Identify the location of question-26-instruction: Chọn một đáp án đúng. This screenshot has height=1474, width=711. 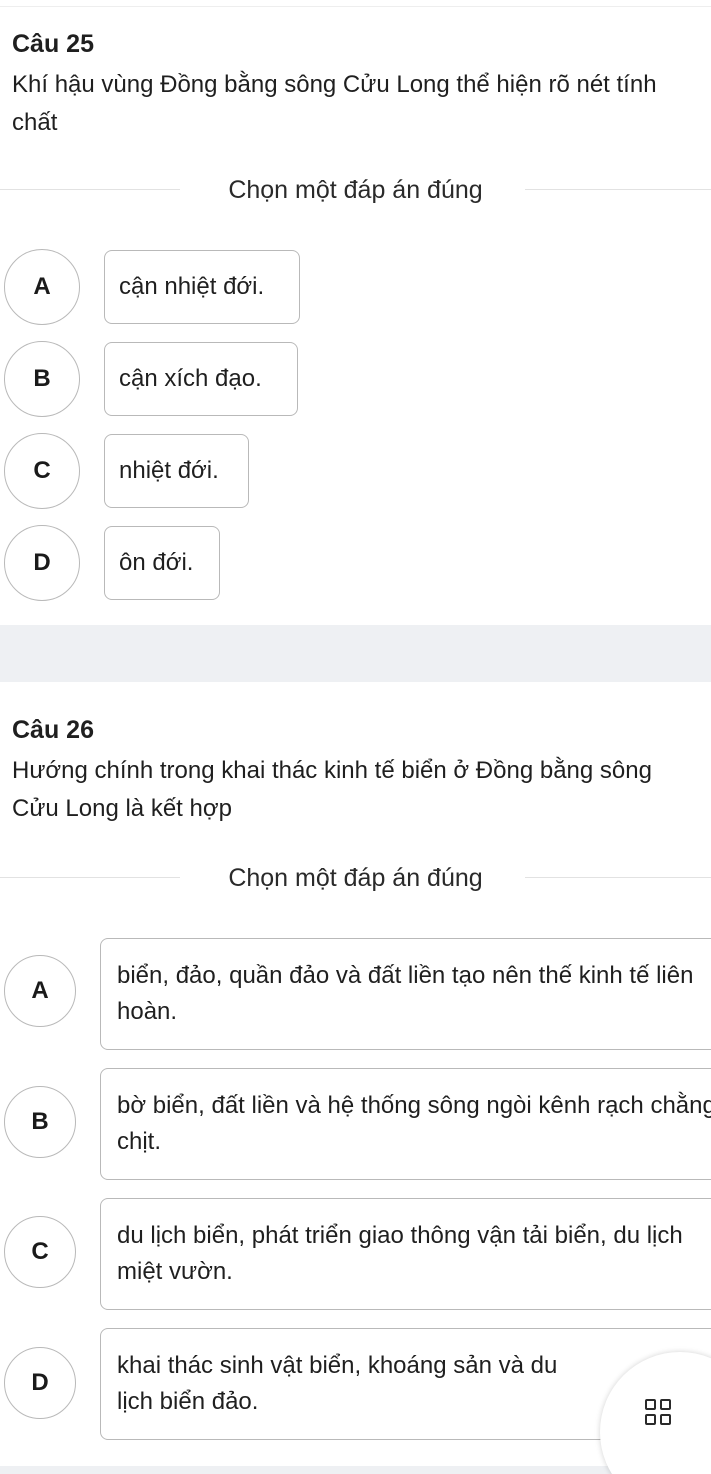
(355, 878).